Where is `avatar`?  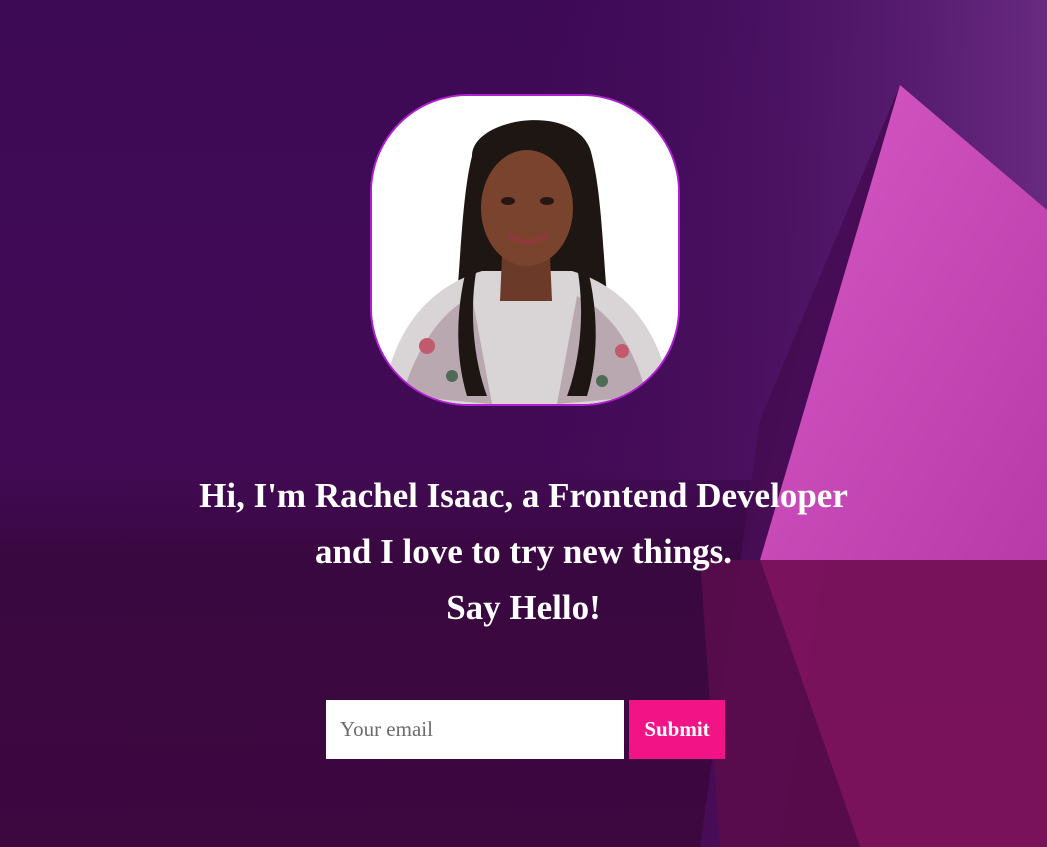 avatar is located at coordinates (525, 250).